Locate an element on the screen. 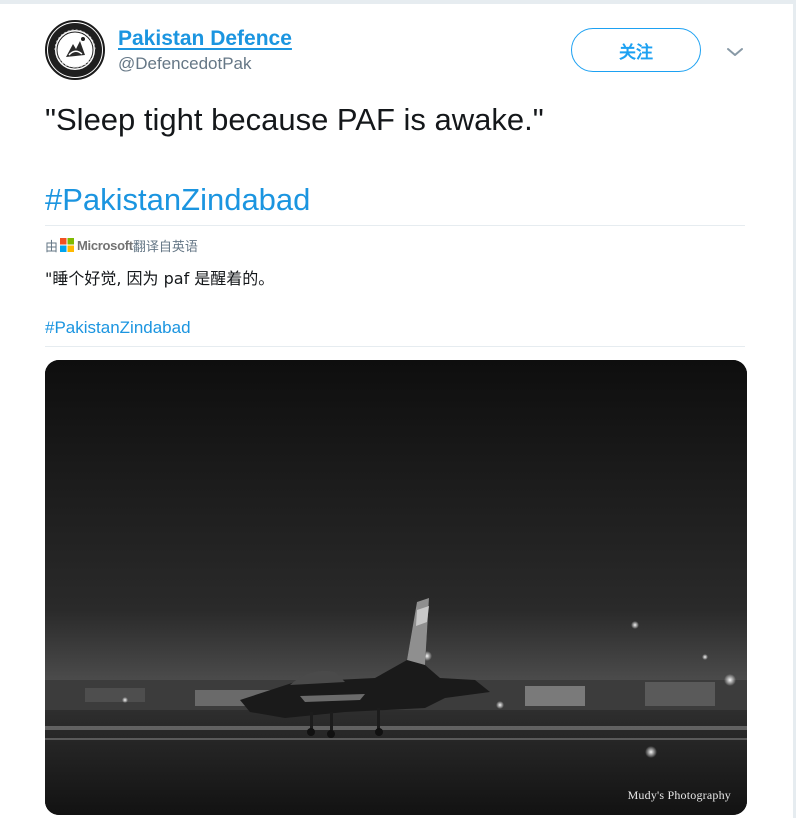 The width and height of the screenshot is (796, 818). chevron-down-icon is located at coordinates (735, 52).